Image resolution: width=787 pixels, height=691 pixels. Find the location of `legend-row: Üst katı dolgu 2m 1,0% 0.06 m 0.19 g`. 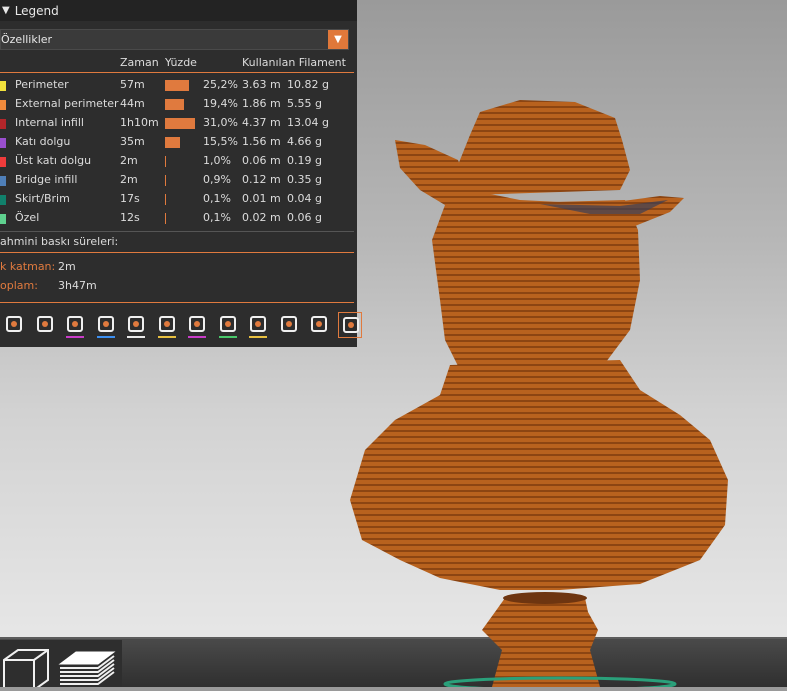

legend-row: Üst katı dolgu 2m 1,0% 0.06 m 0.19 g is located at coordinates (178, 161).